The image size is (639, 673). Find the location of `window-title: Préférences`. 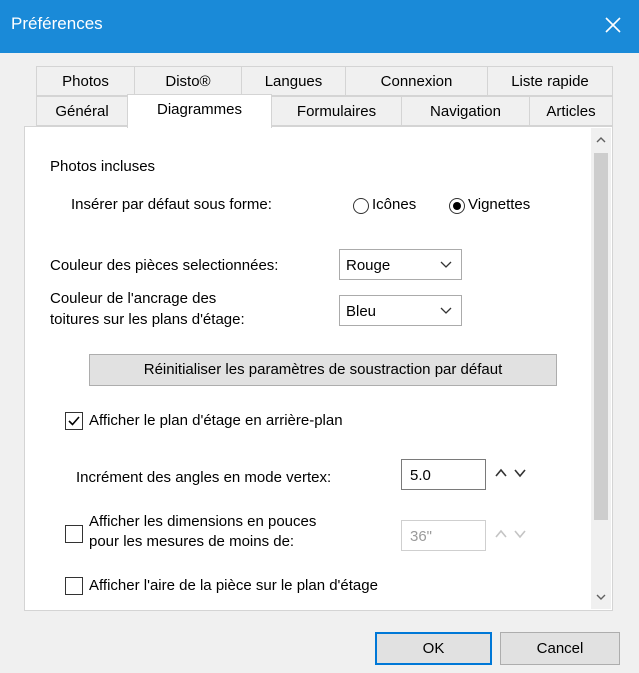

window-title: Préférences is located at coordinates (57, 23).